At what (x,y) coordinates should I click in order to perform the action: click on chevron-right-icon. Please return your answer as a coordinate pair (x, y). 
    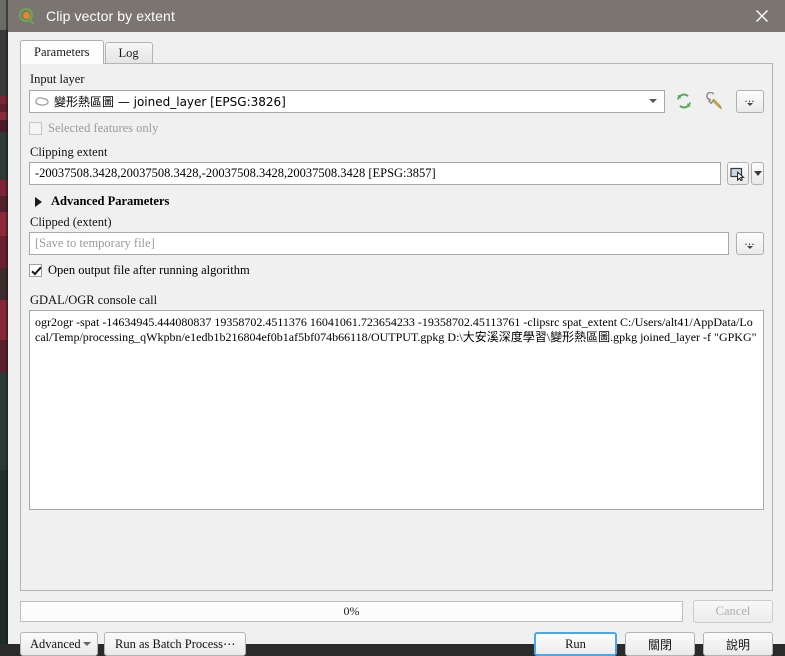
    Looking at the image, I should click on (38, 201).